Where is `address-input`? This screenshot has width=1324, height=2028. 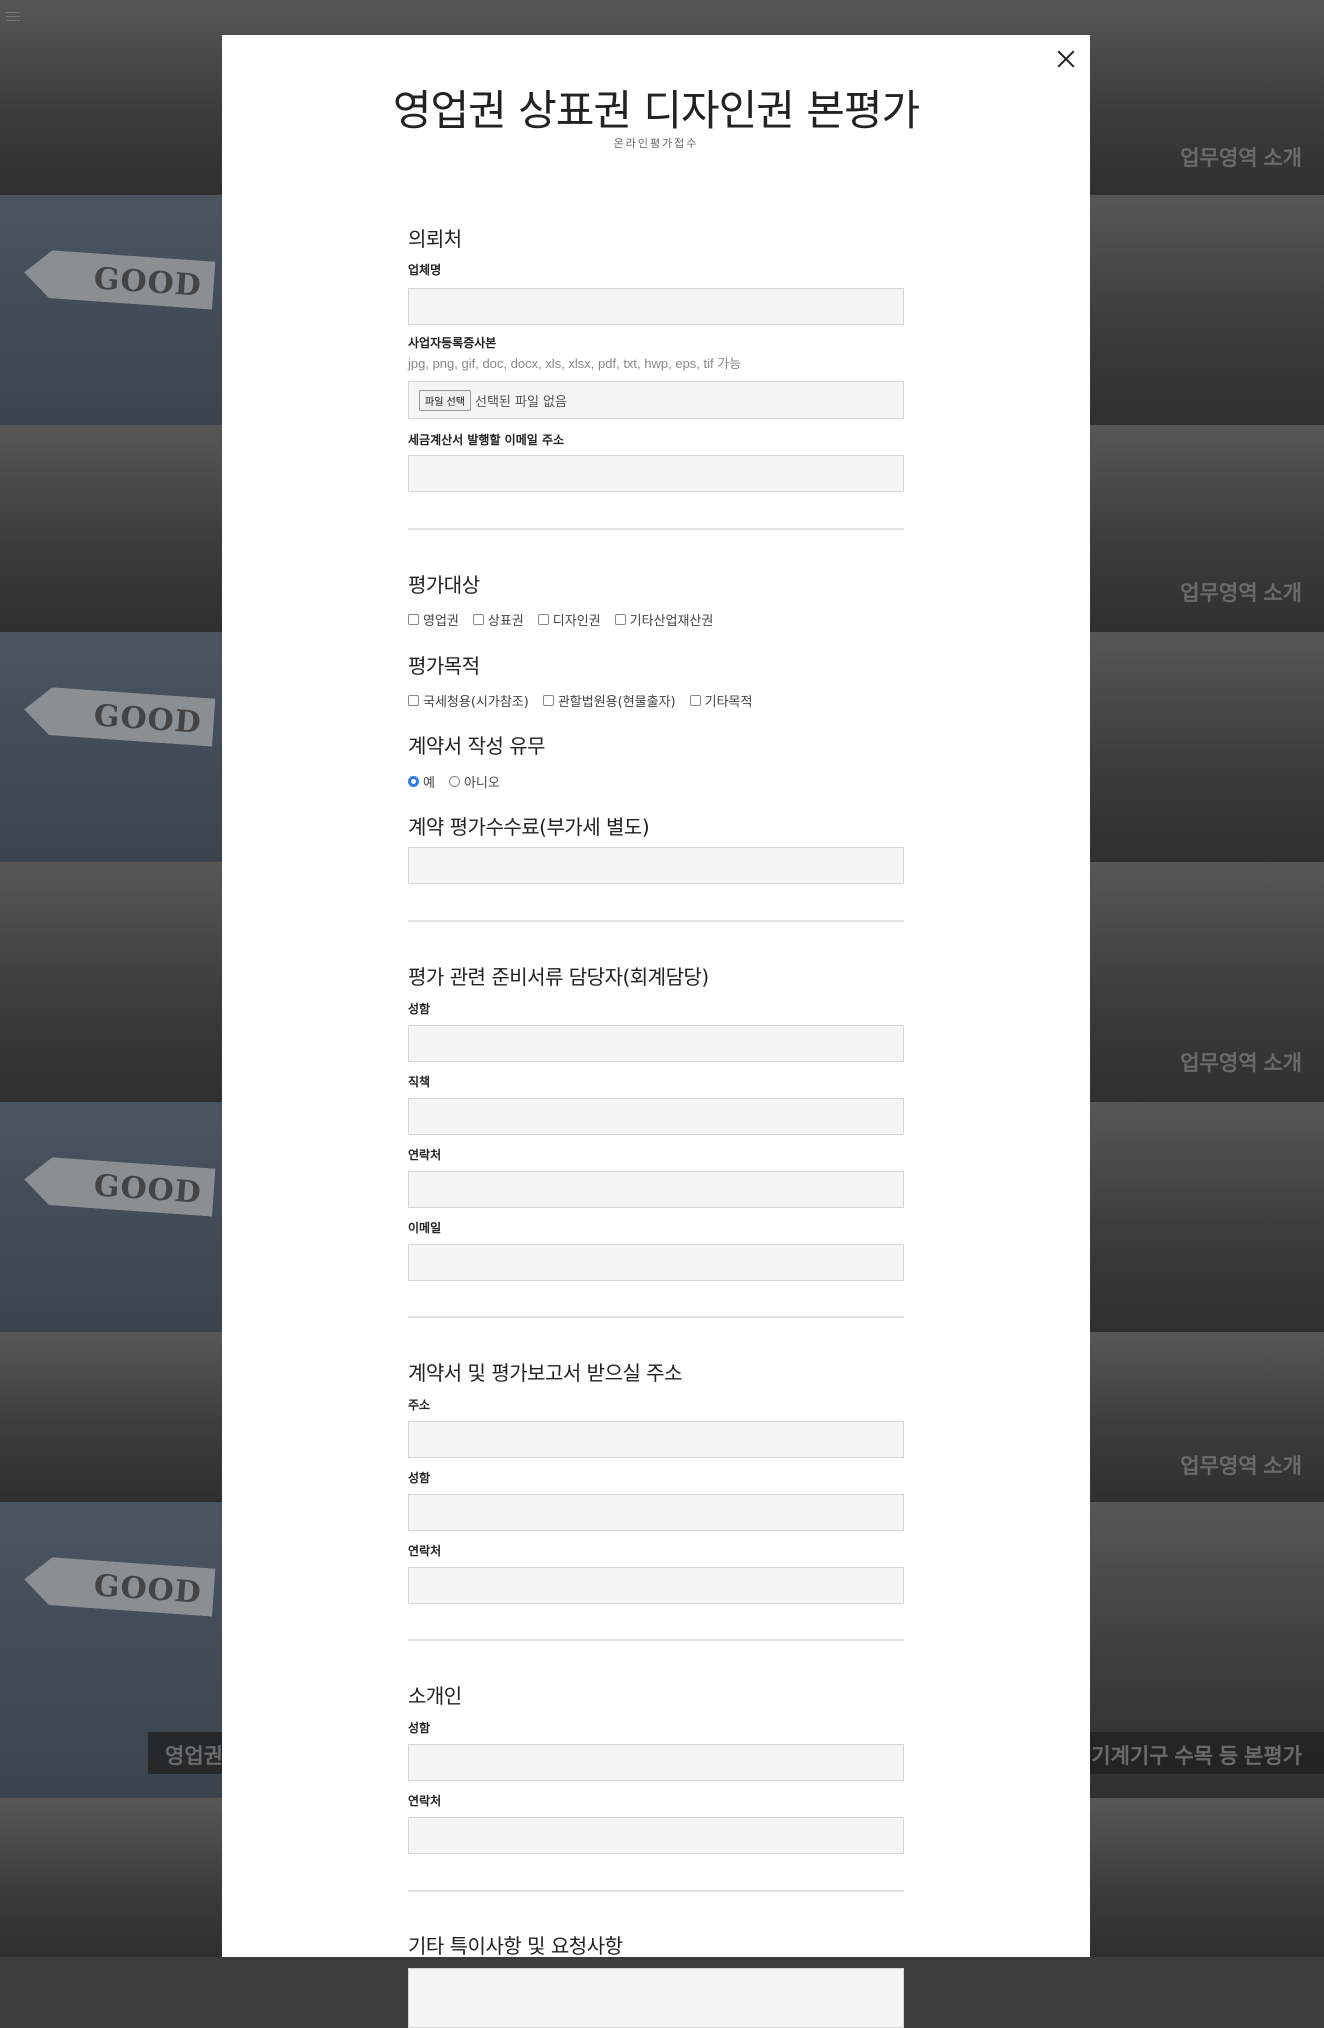
address-input is located at coordinates (656, 1439).